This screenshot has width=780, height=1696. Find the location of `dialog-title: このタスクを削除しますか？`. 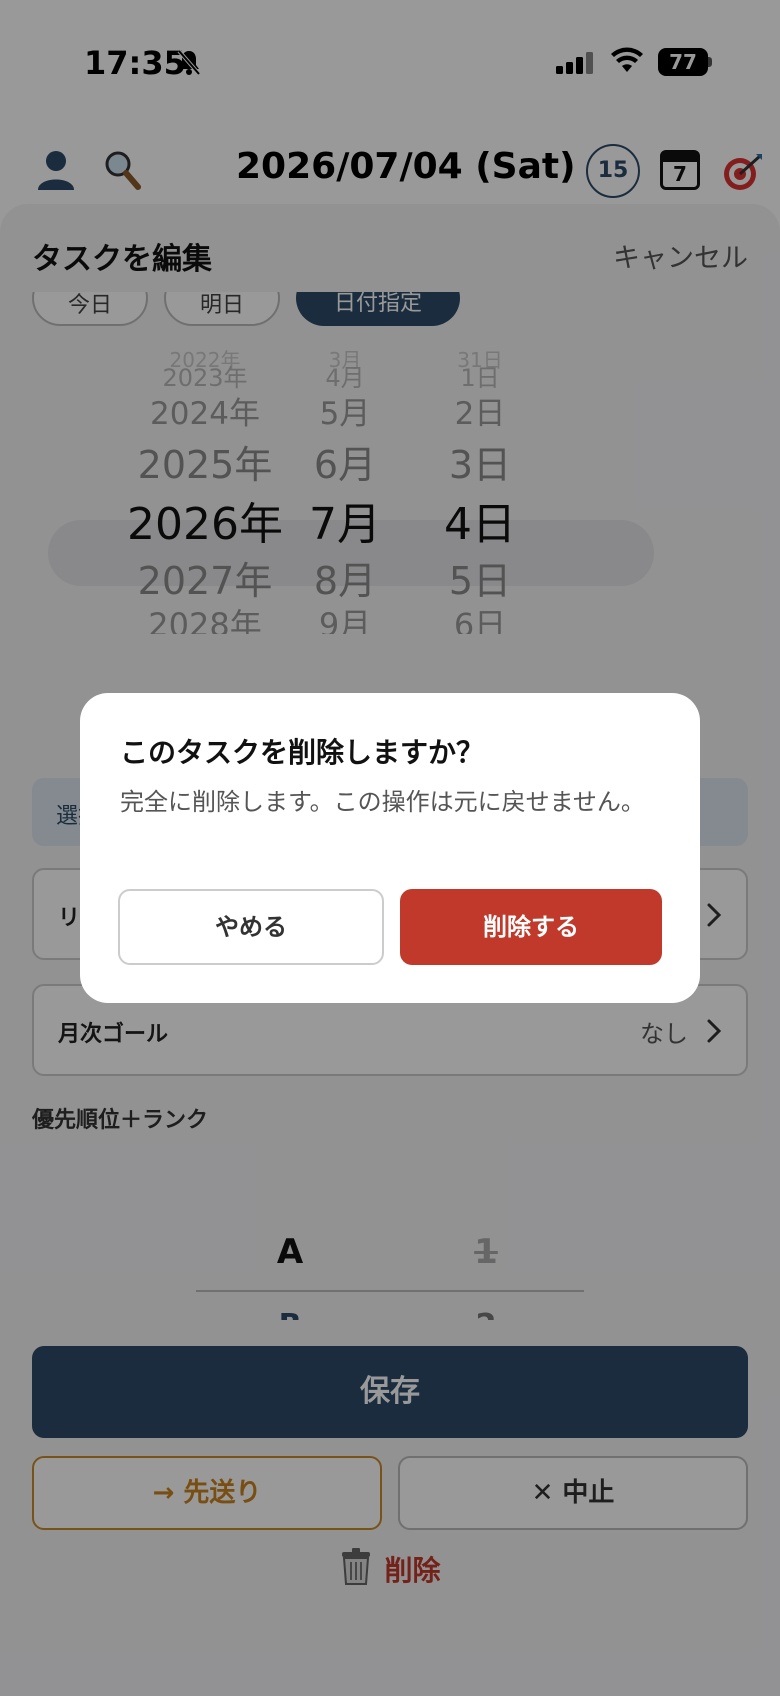

dialog-title: このタスクを削除しますか？ is located at coordinates (302, 752).